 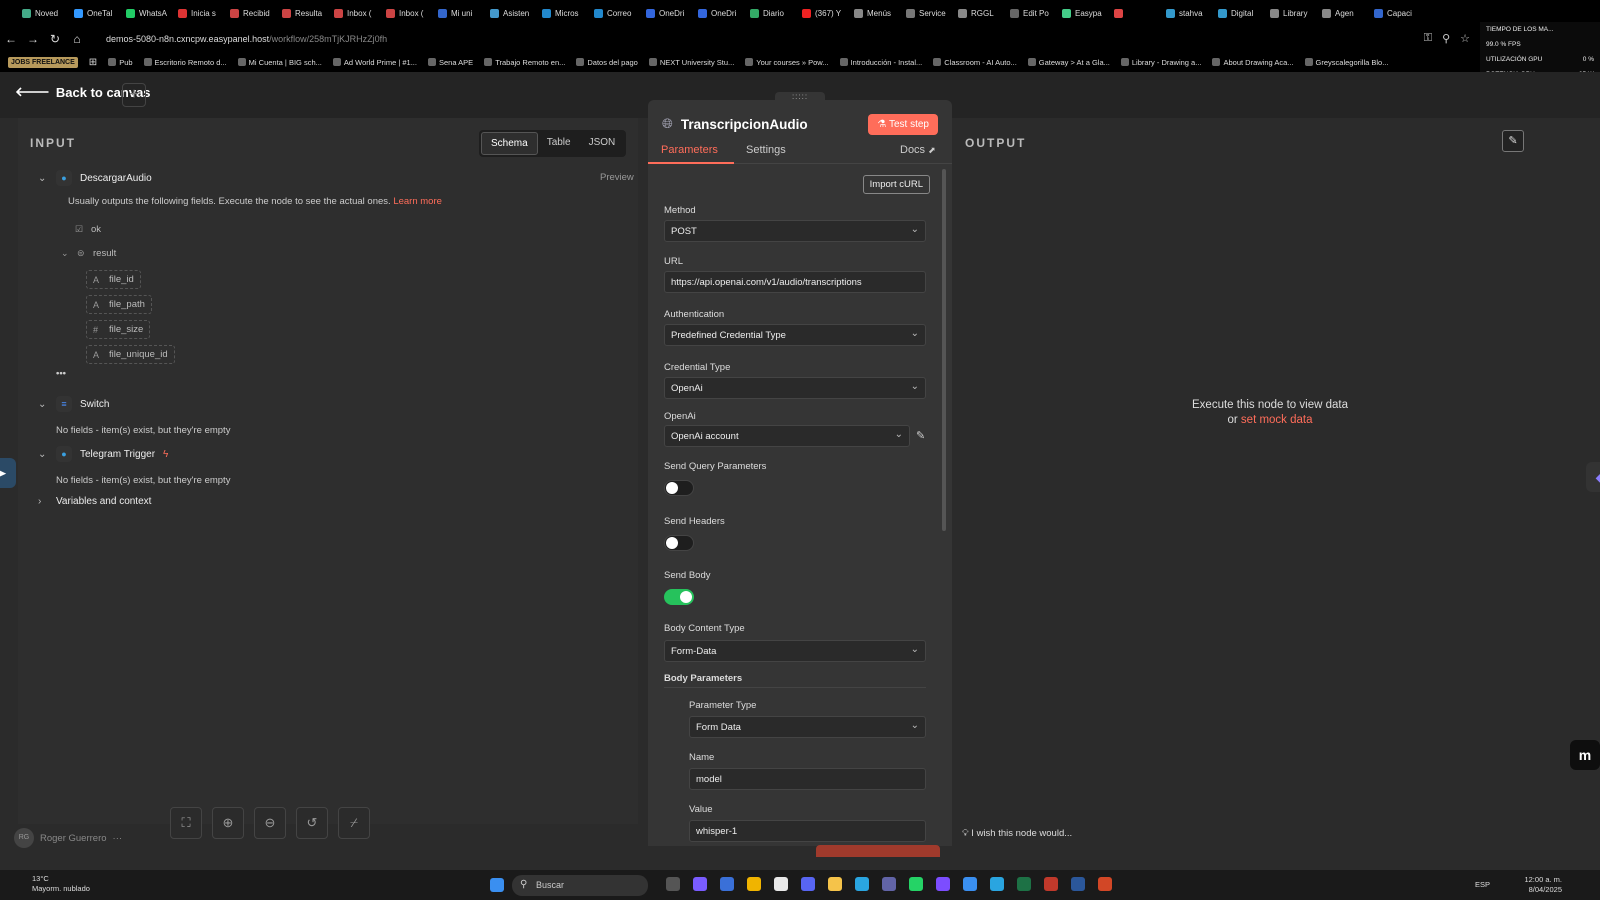 What do you see at coordinates (100, 13) in the screenshot?
I see `browser-tab: OneTal` at bounding box center [100, 13].